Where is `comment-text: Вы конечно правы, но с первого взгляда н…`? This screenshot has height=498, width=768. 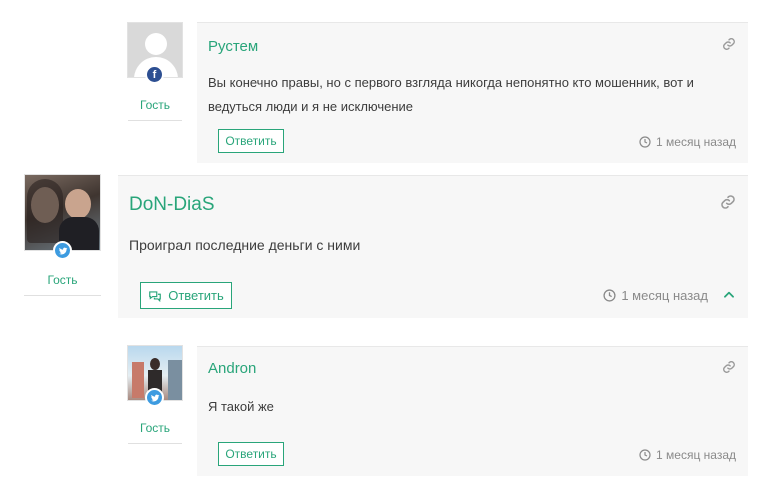 comment-text: Вы конечно правы, но с первого взгляда н… is located at coordinates (451, 94).